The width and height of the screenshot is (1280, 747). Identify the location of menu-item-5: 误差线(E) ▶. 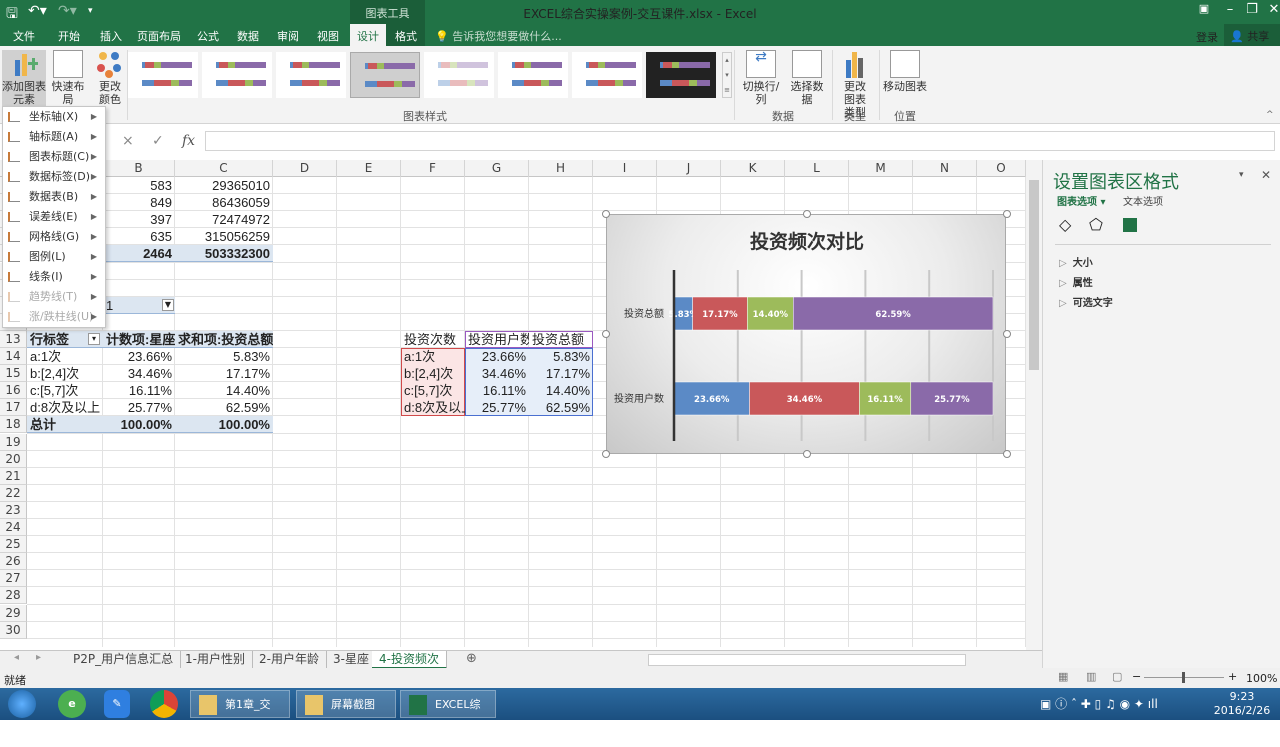
(54, 217).